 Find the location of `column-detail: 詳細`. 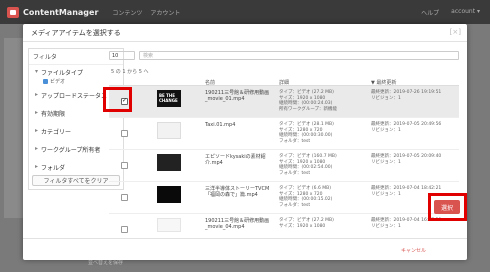

column-detail: 詳細 is located at coordinates (284, 82).